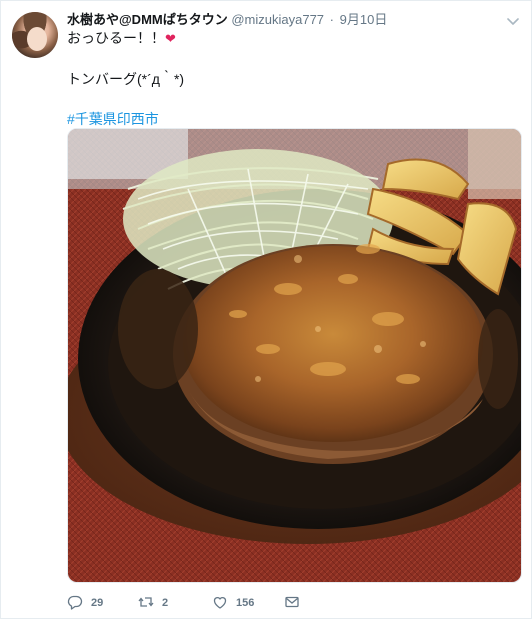  Describe the element at coordinates (75, 603) in the screenshot. I see `reply-icon` at that location.